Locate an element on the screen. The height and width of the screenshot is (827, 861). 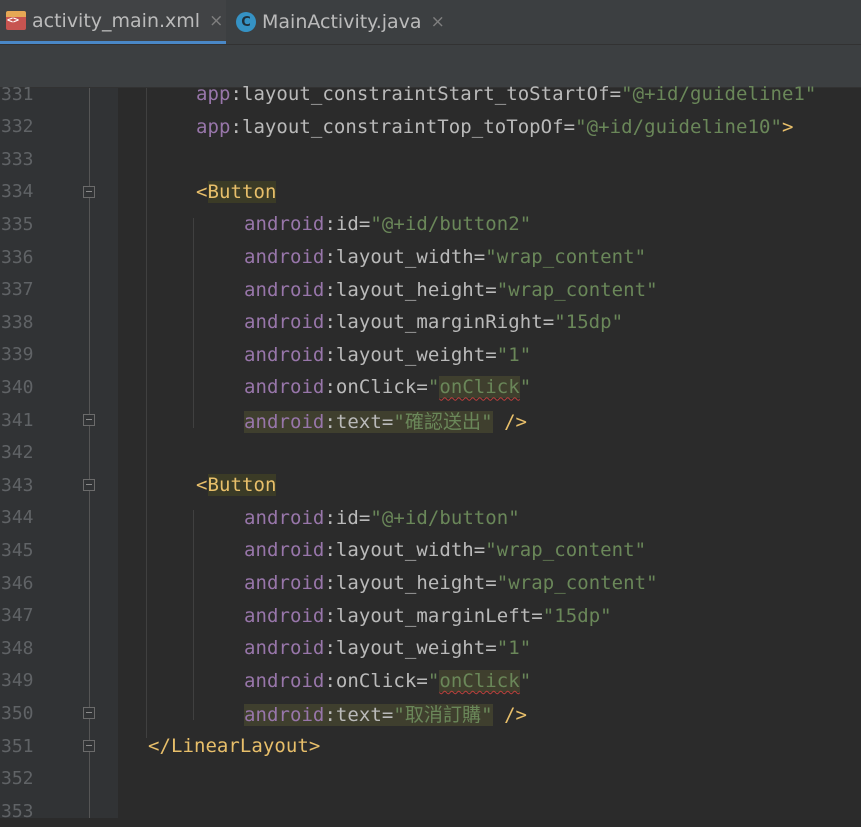
code-line: 351 </LinearLayout> is located at coordinates (430, 746).